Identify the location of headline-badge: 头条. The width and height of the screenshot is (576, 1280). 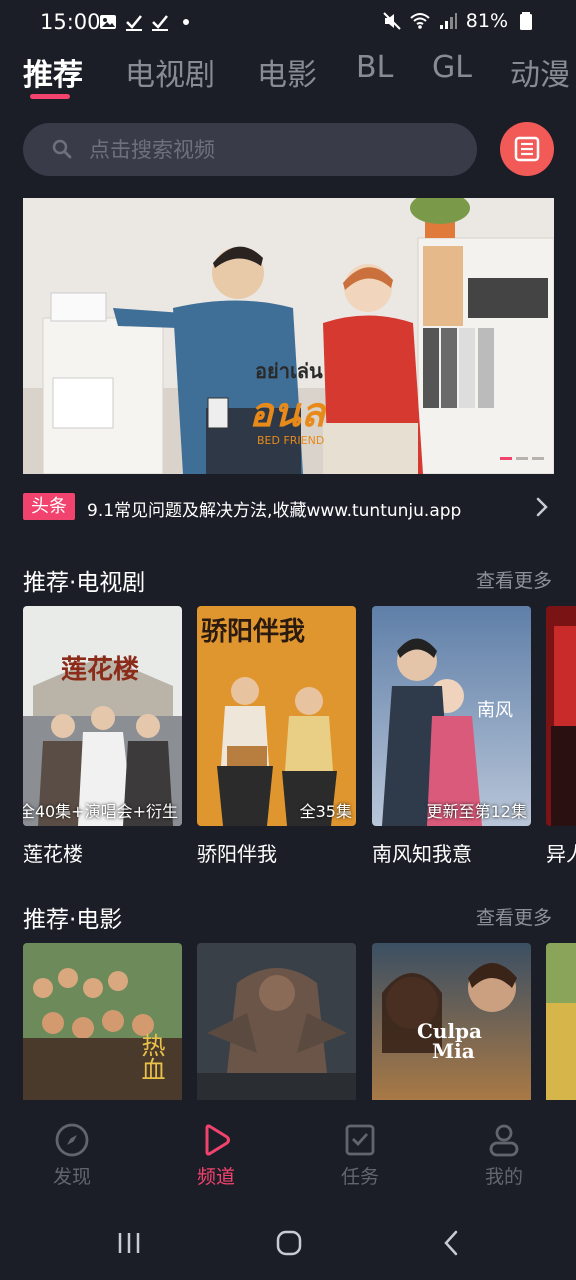
(49, 506).